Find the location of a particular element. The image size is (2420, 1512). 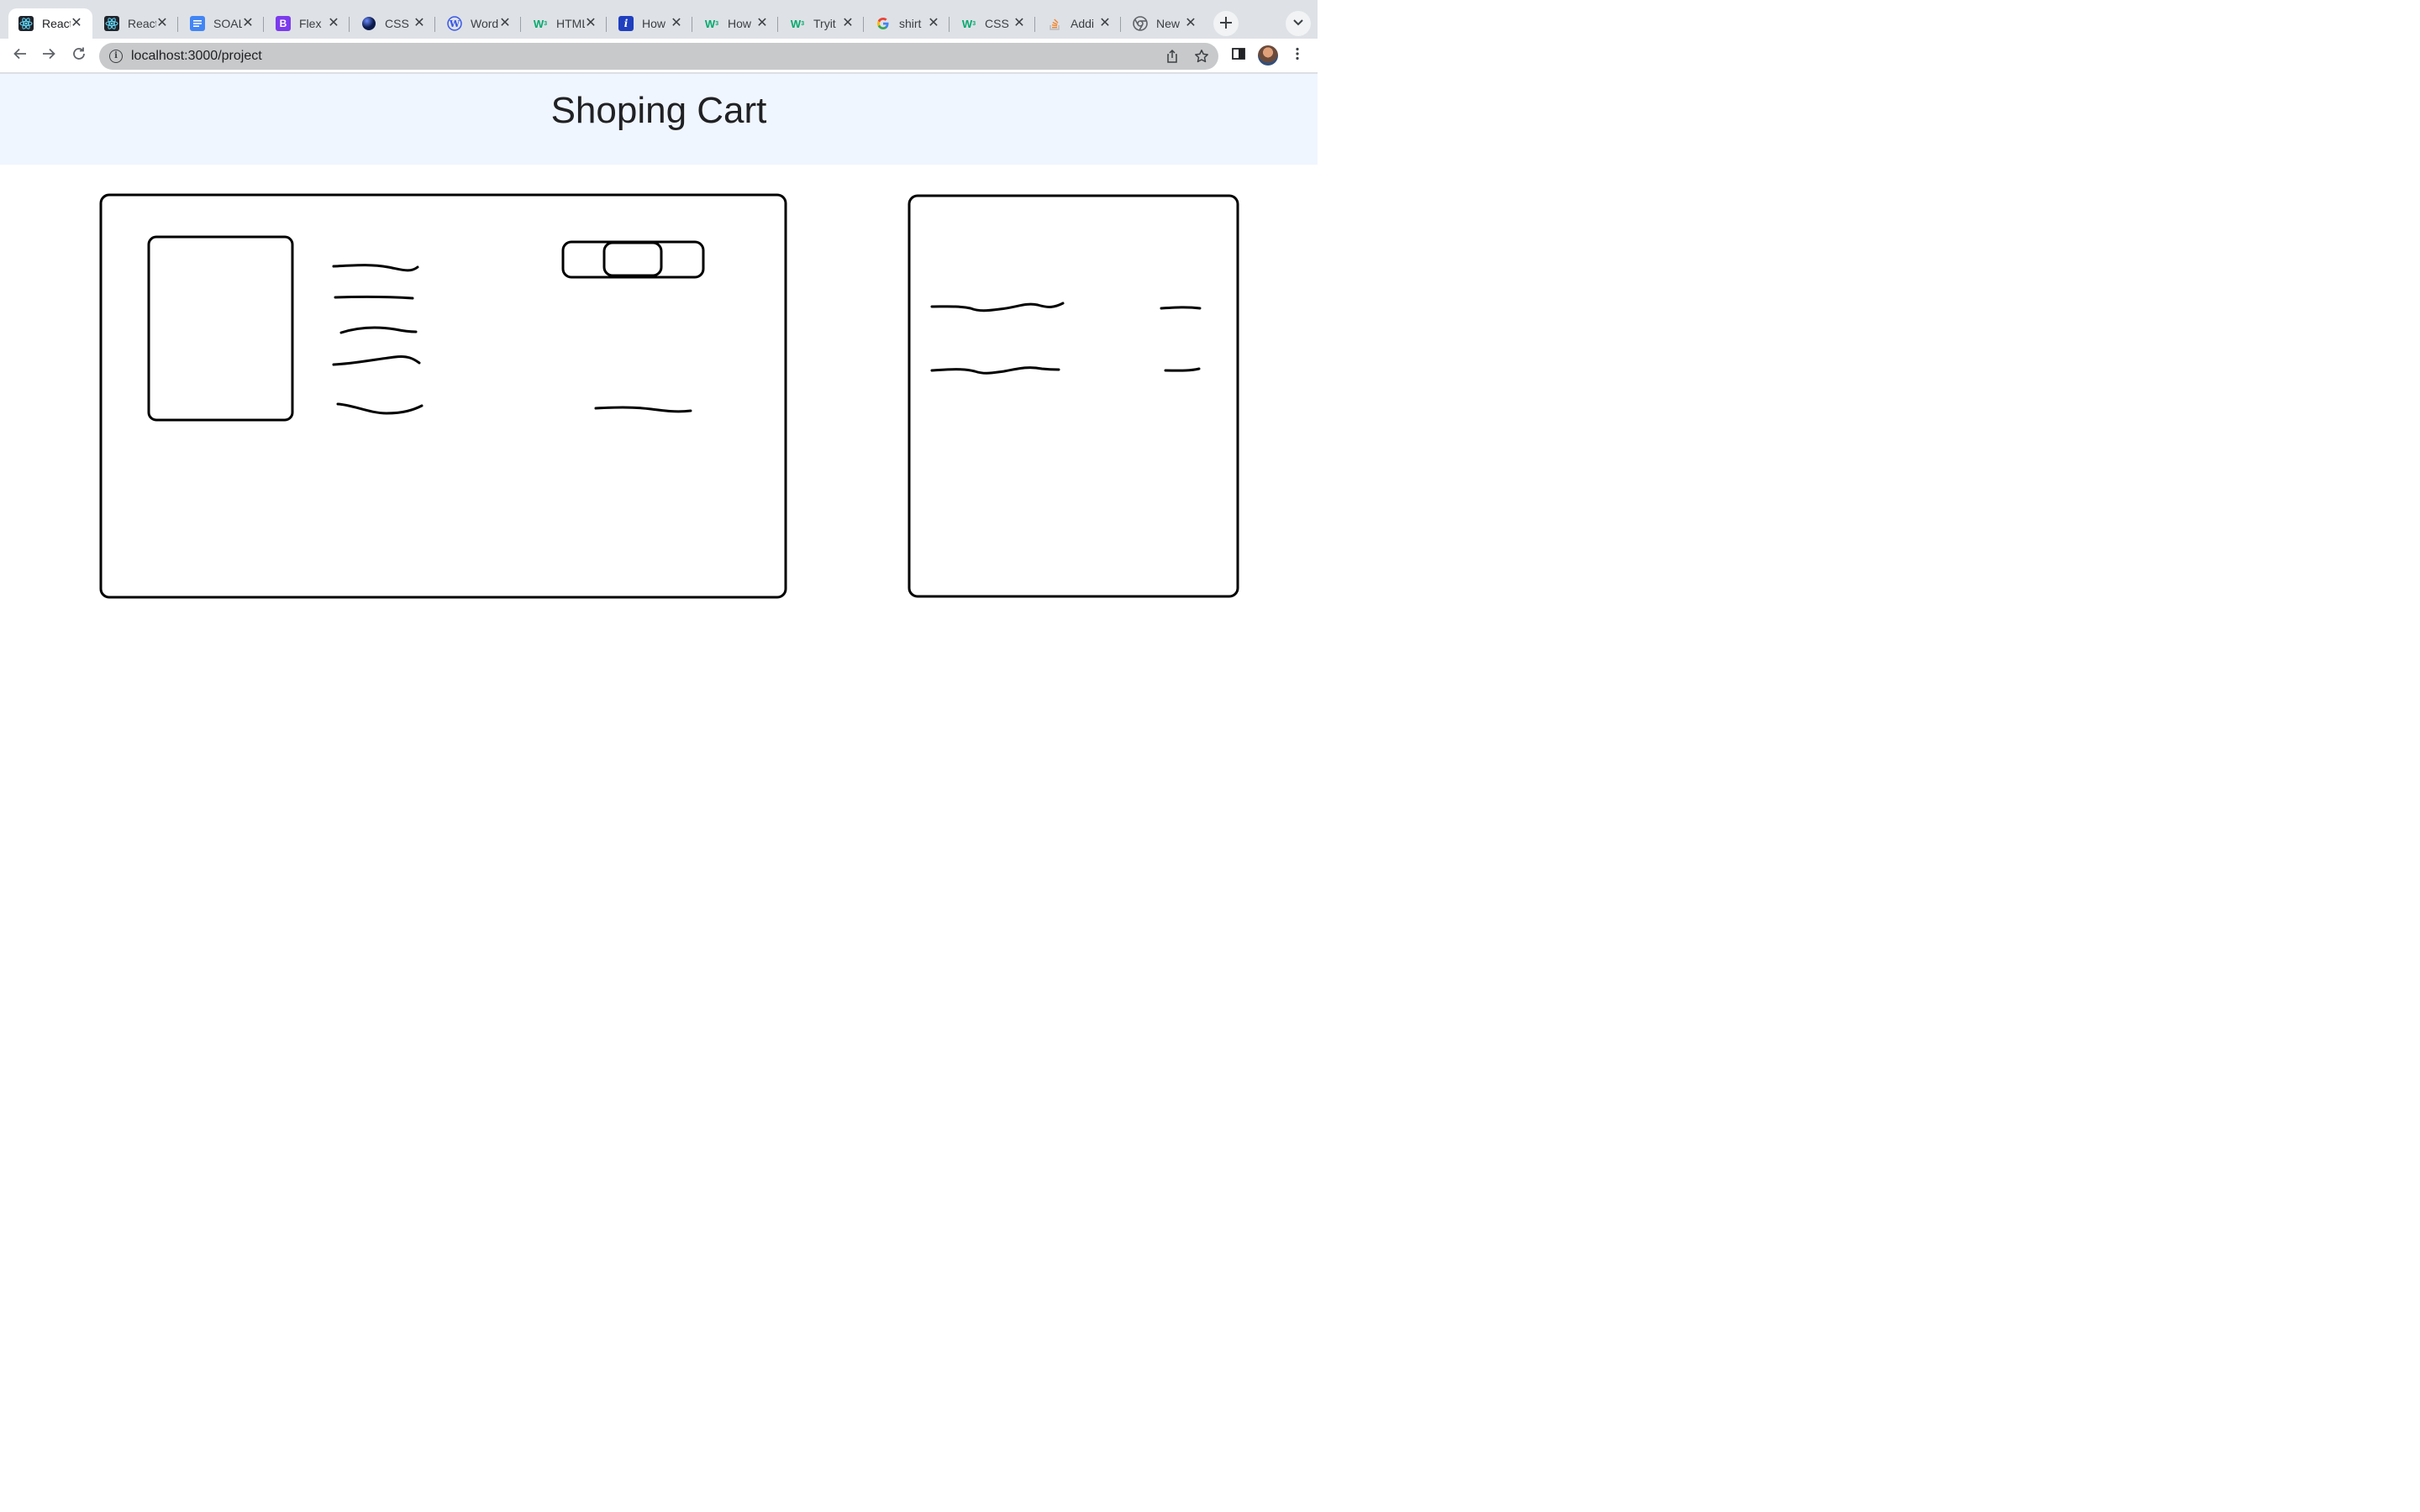

tab-flex: B Flex ✕ is located at coordinates (308, 23).